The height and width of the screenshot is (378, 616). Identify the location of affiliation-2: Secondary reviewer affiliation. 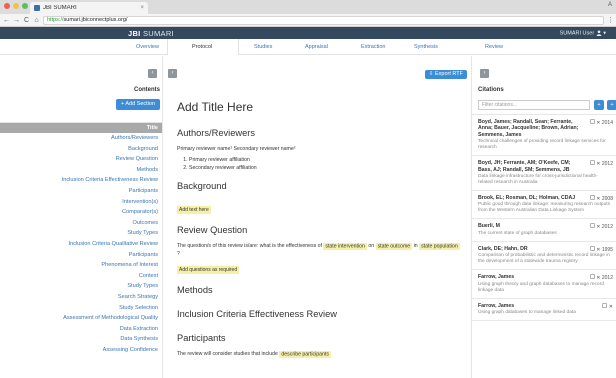
(326, 168).